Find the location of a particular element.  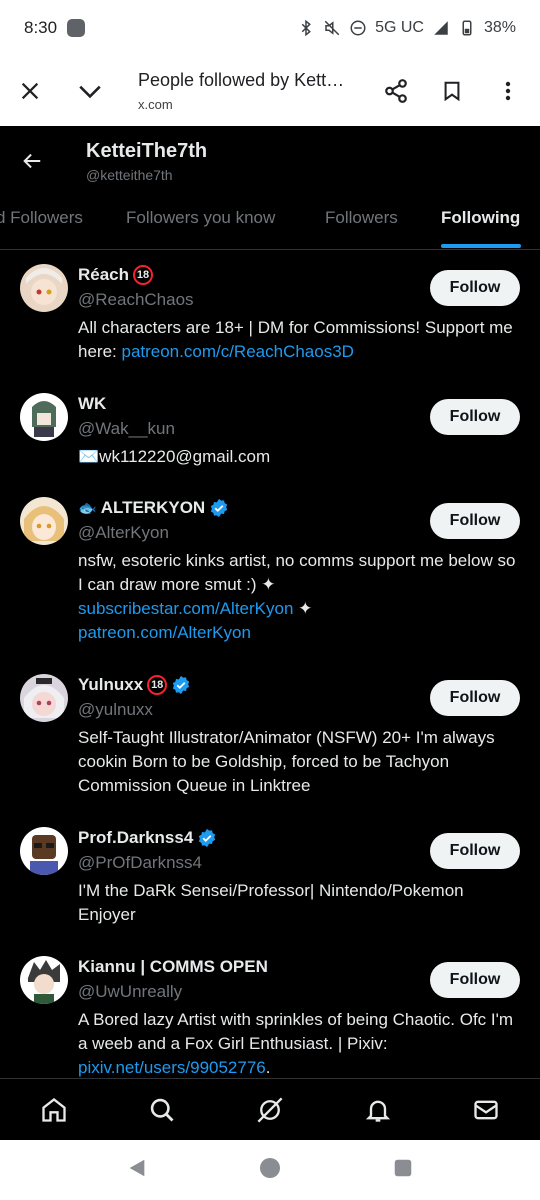

triangle-back-icon is located at coordinates (137, 1167).